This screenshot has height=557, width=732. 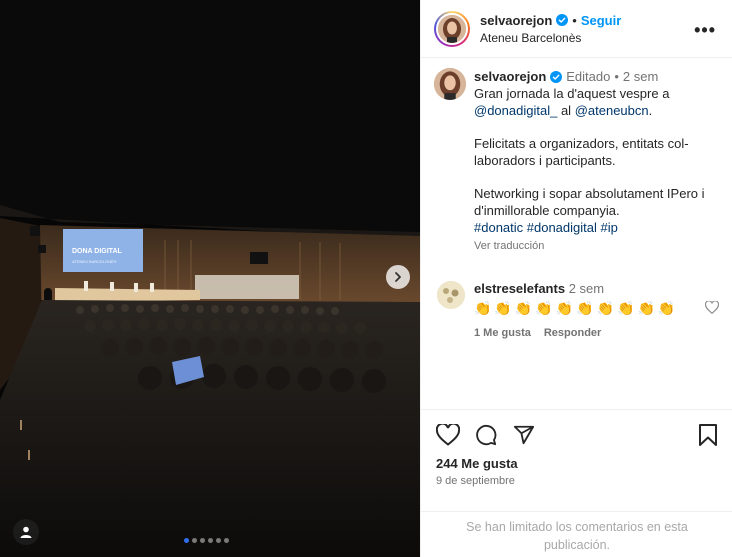 I want to click on share-send-icon, so click(x=524, y=435).